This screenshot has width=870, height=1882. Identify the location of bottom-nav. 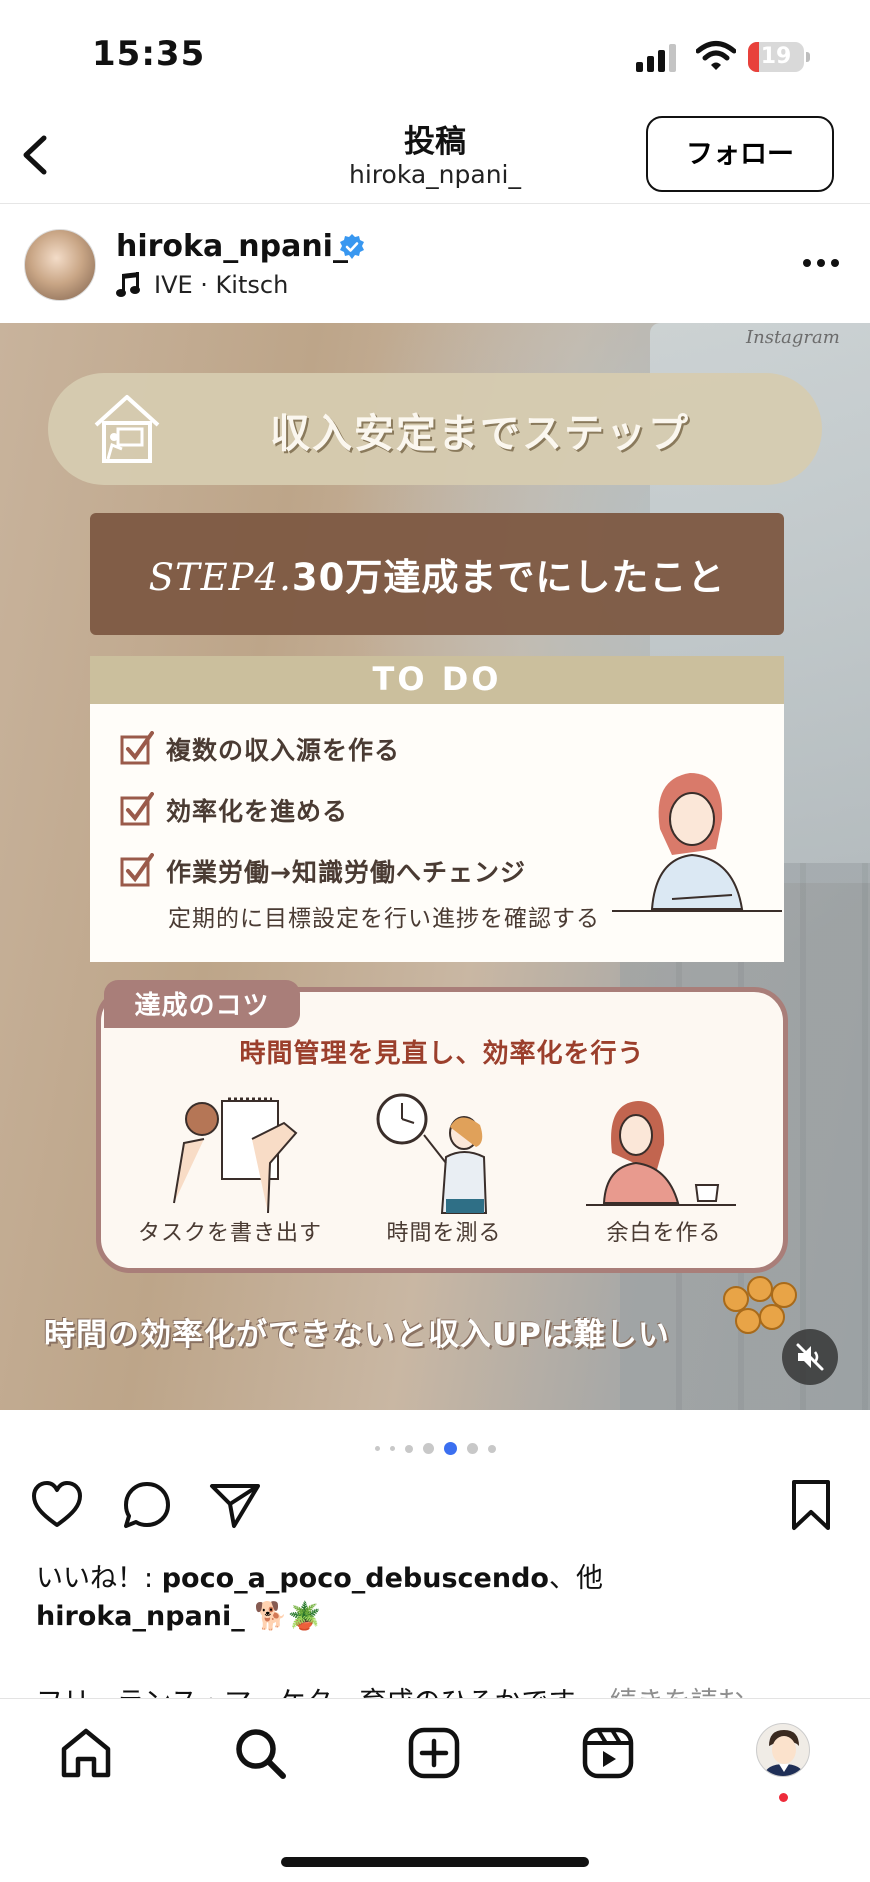
(435, 1790).